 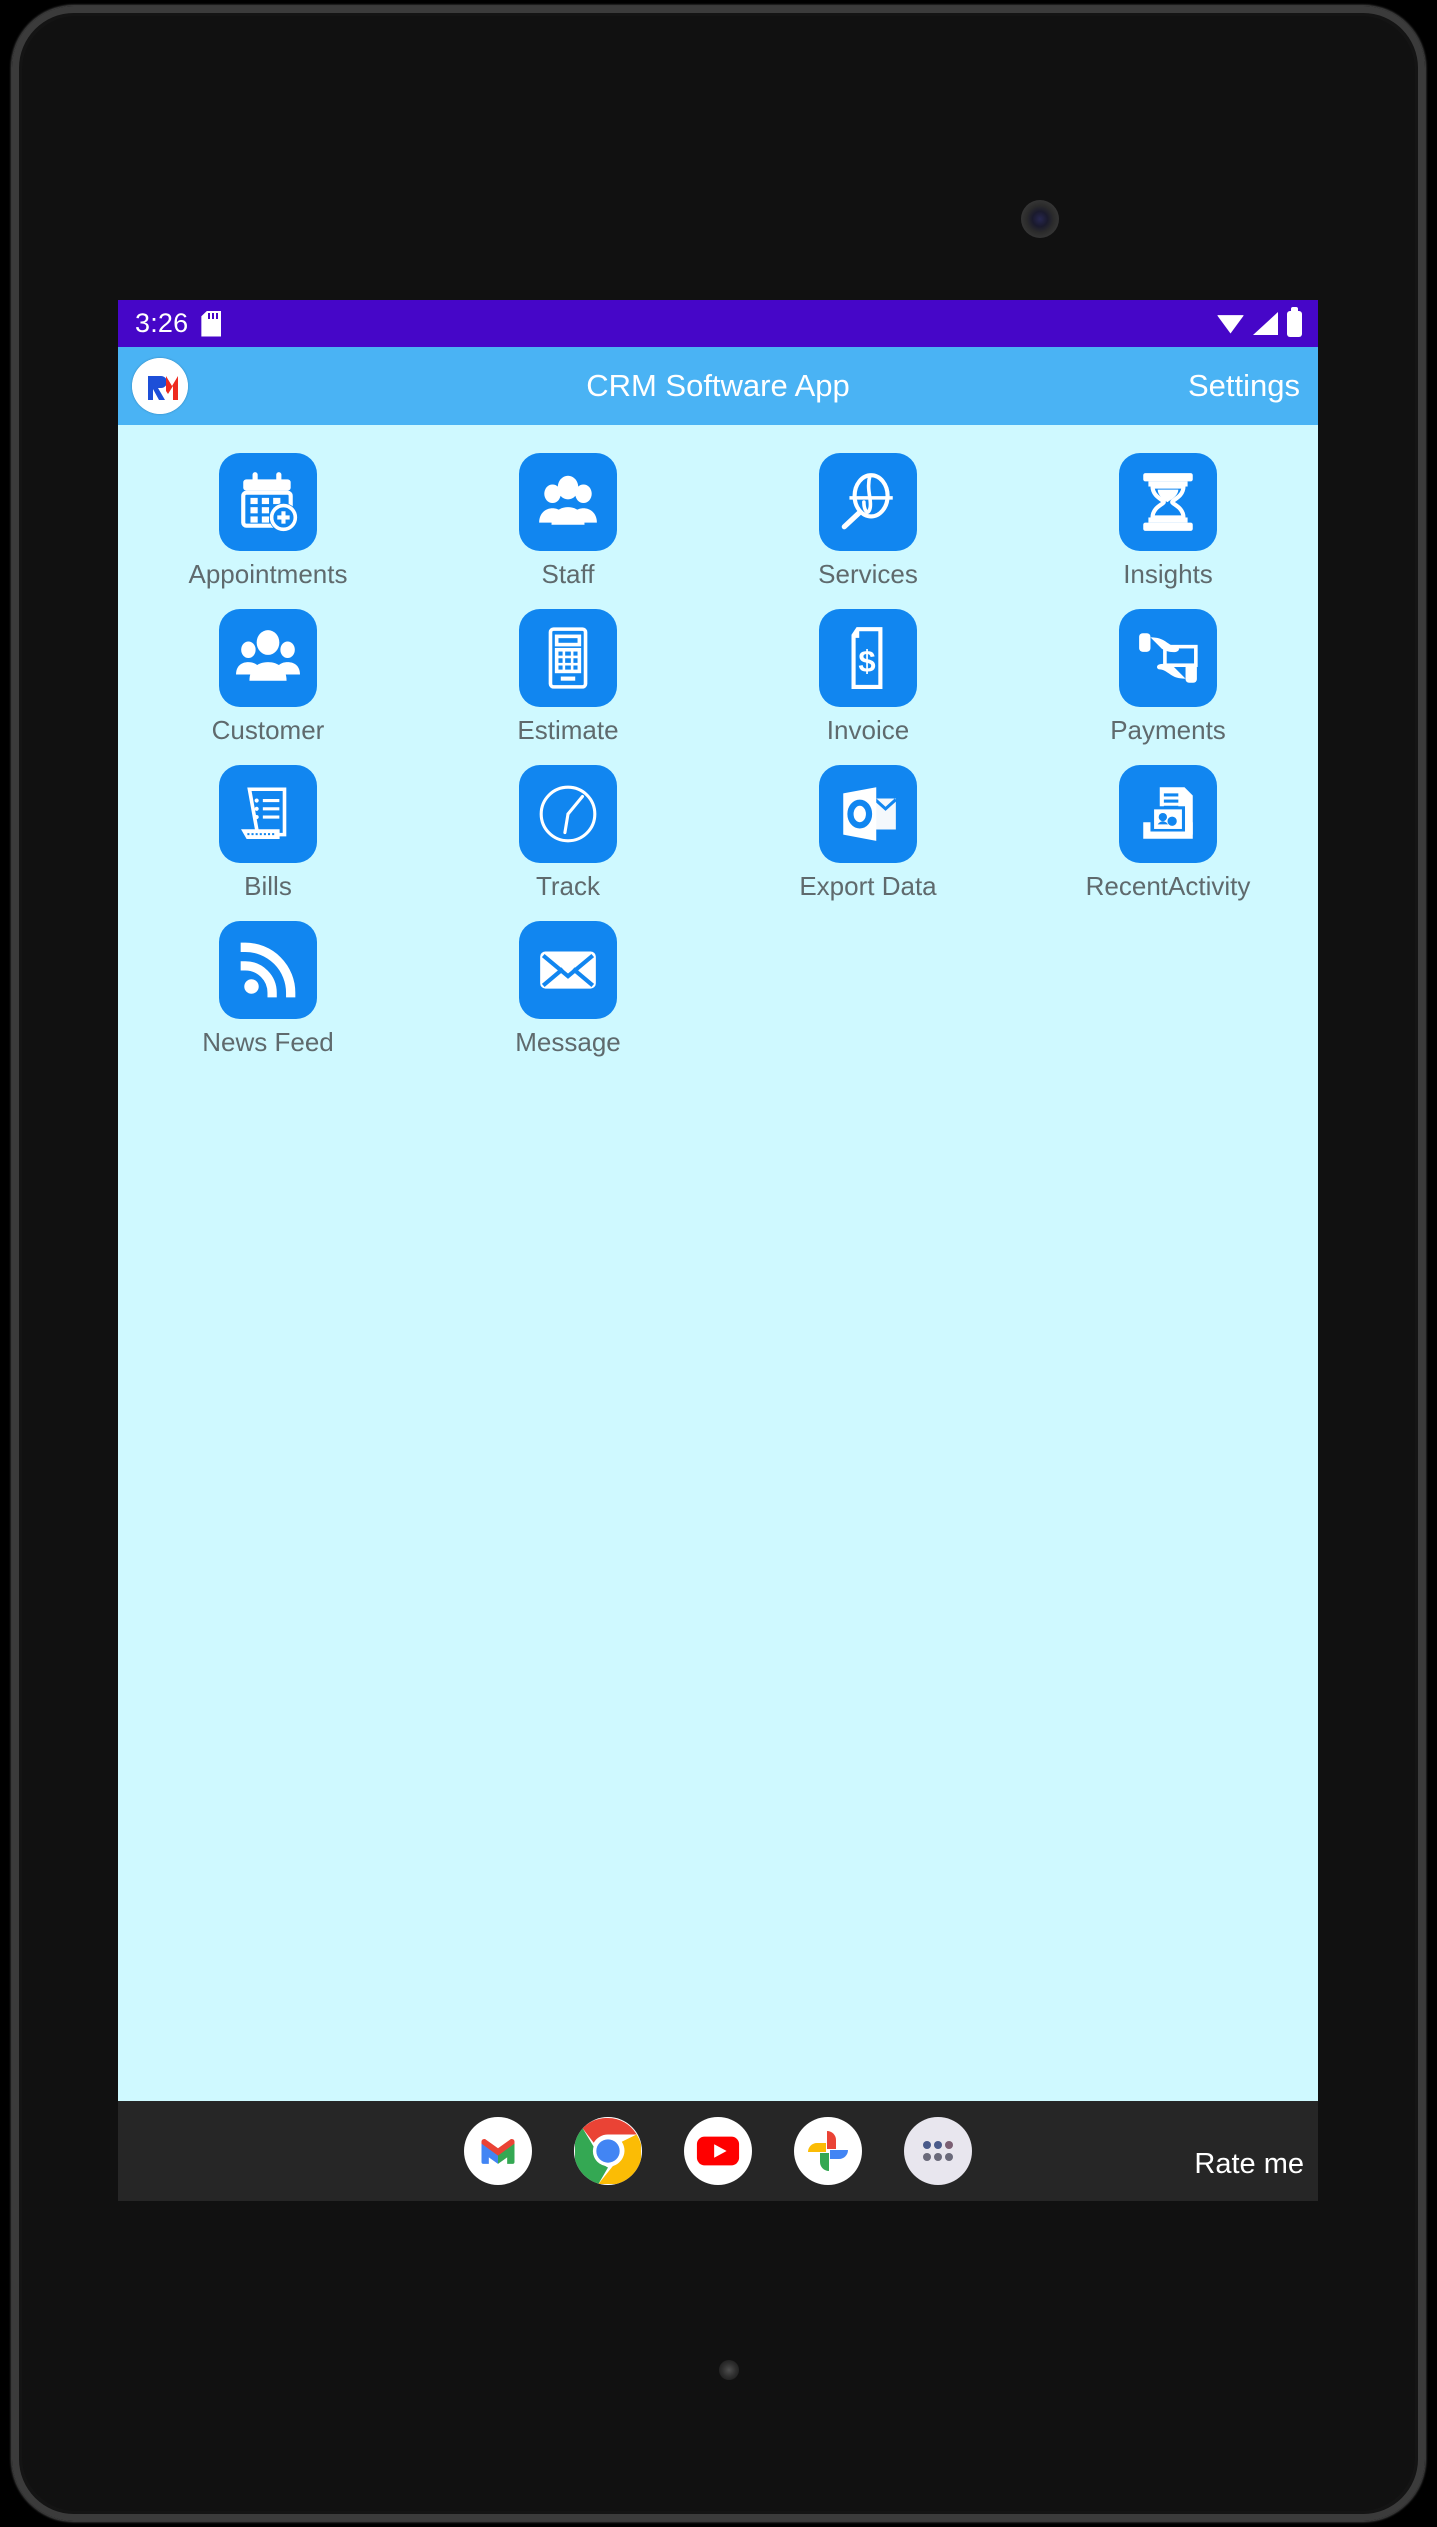 I want to click on grid-item-label: Bills, so click(x=268, y=886).